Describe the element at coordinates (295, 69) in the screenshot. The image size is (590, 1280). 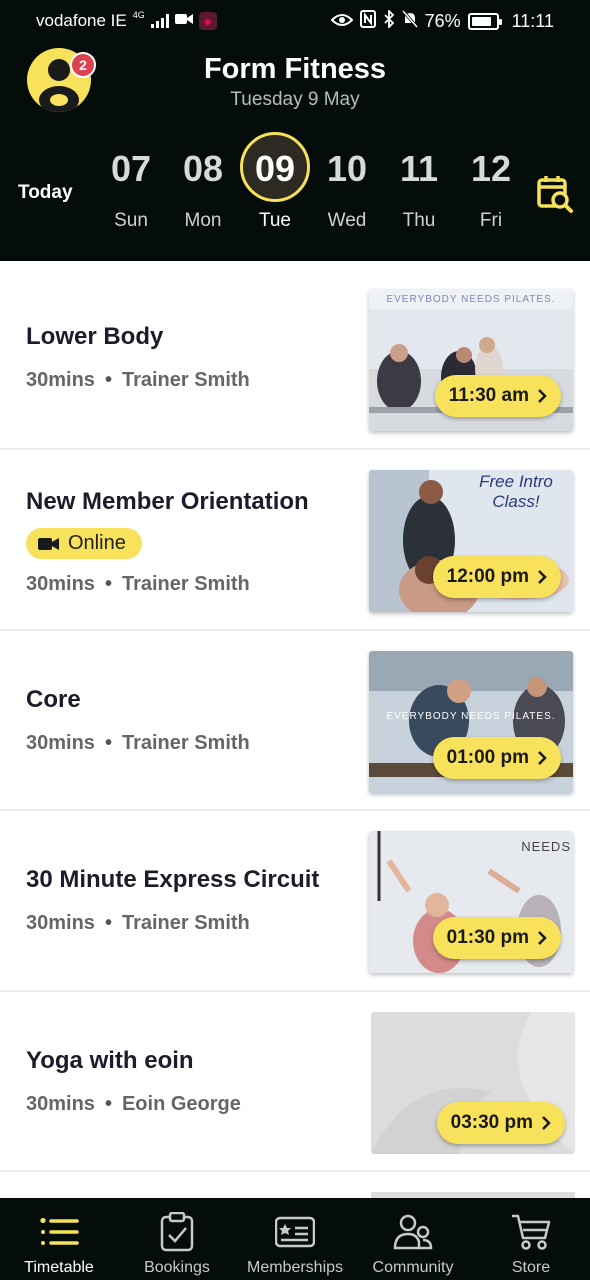
I see `page-title: Form Fitness` at that location.